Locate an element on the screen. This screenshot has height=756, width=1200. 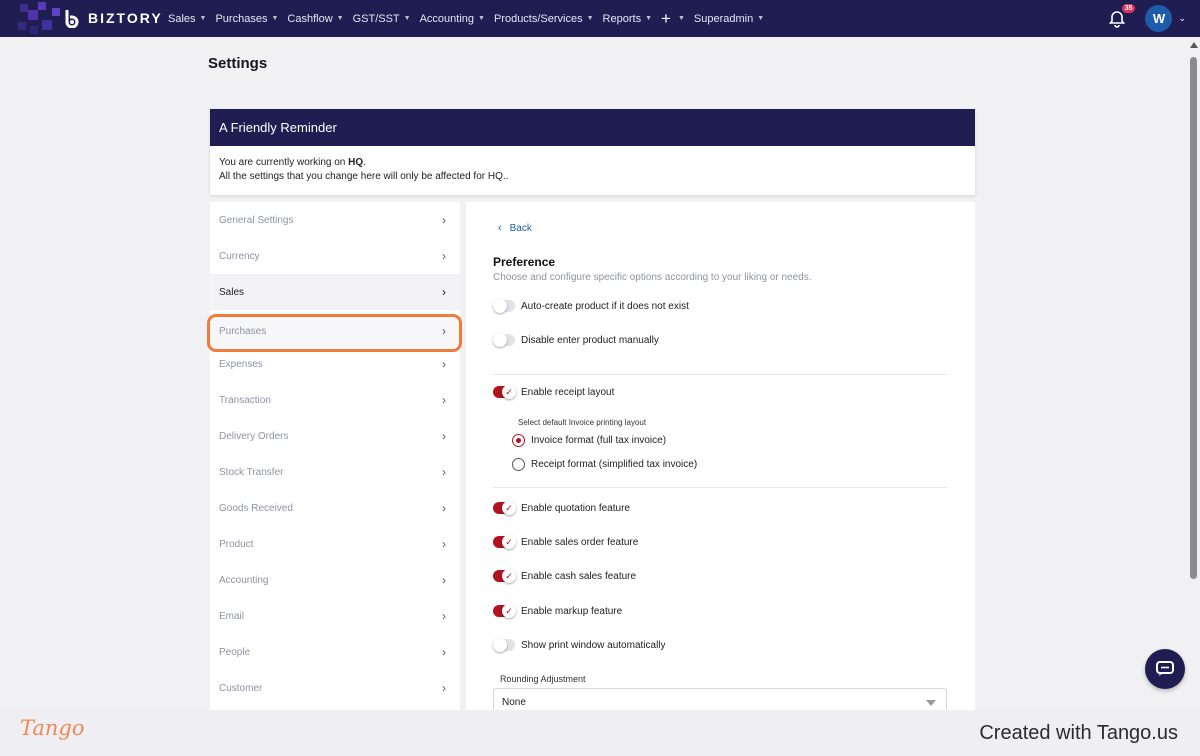
invoice-format-radio-row: Invoice format (full tax invoice) is located at coordinates (589, 440).